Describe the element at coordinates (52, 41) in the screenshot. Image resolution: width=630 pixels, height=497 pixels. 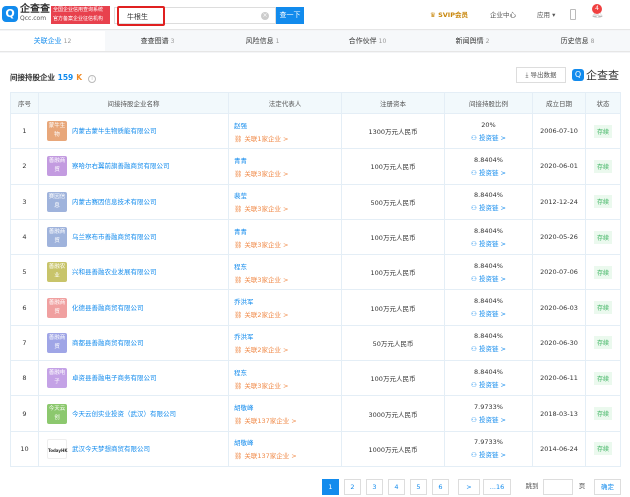
I see `tab-0: 关联企业 12` at that location.